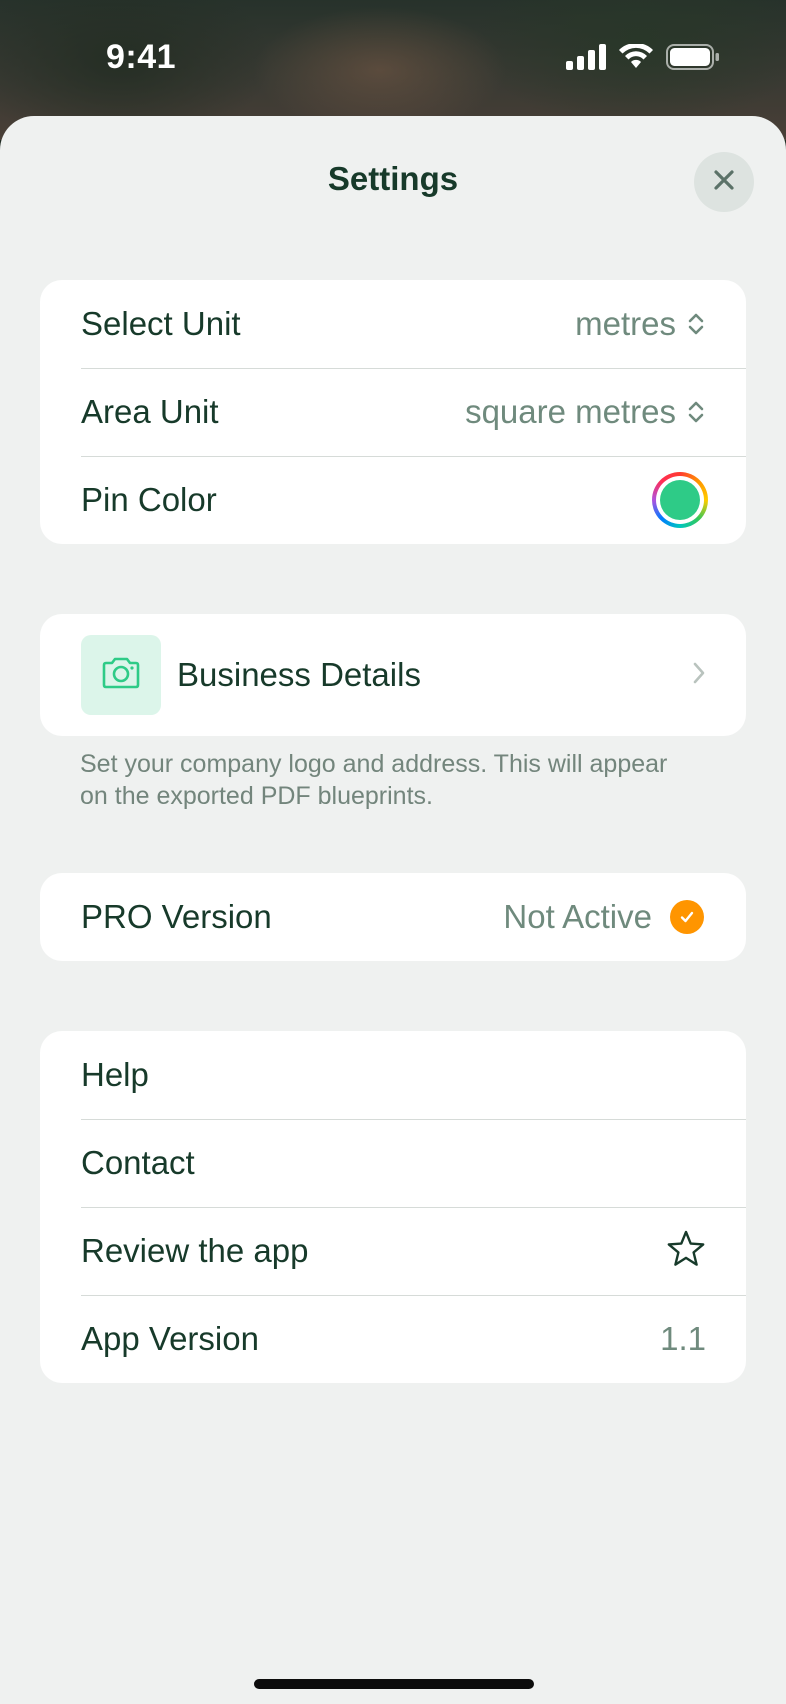 This screenshot has width=786, height=1704. I want to click on chevron-right-icon, so click(699, 675).